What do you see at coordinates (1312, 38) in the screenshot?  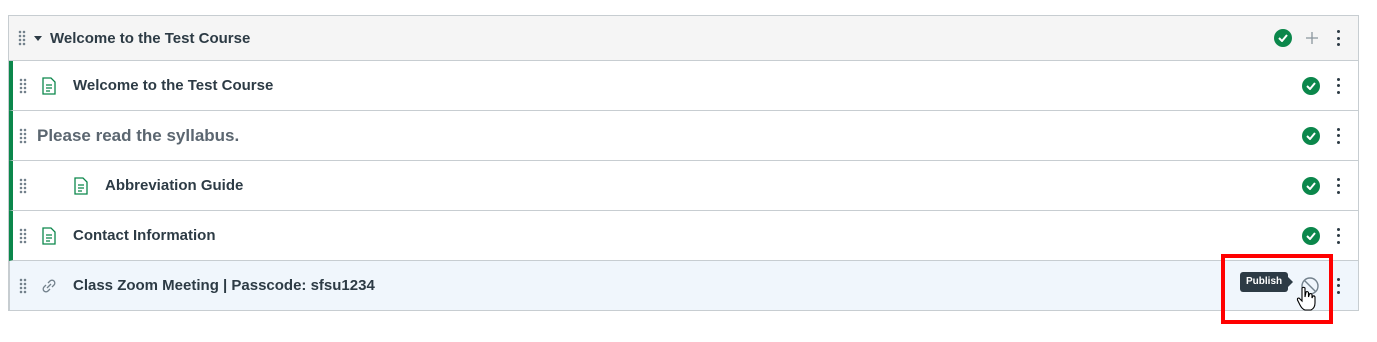 I see `add-item-icon` at bounding box center [1312, 38].